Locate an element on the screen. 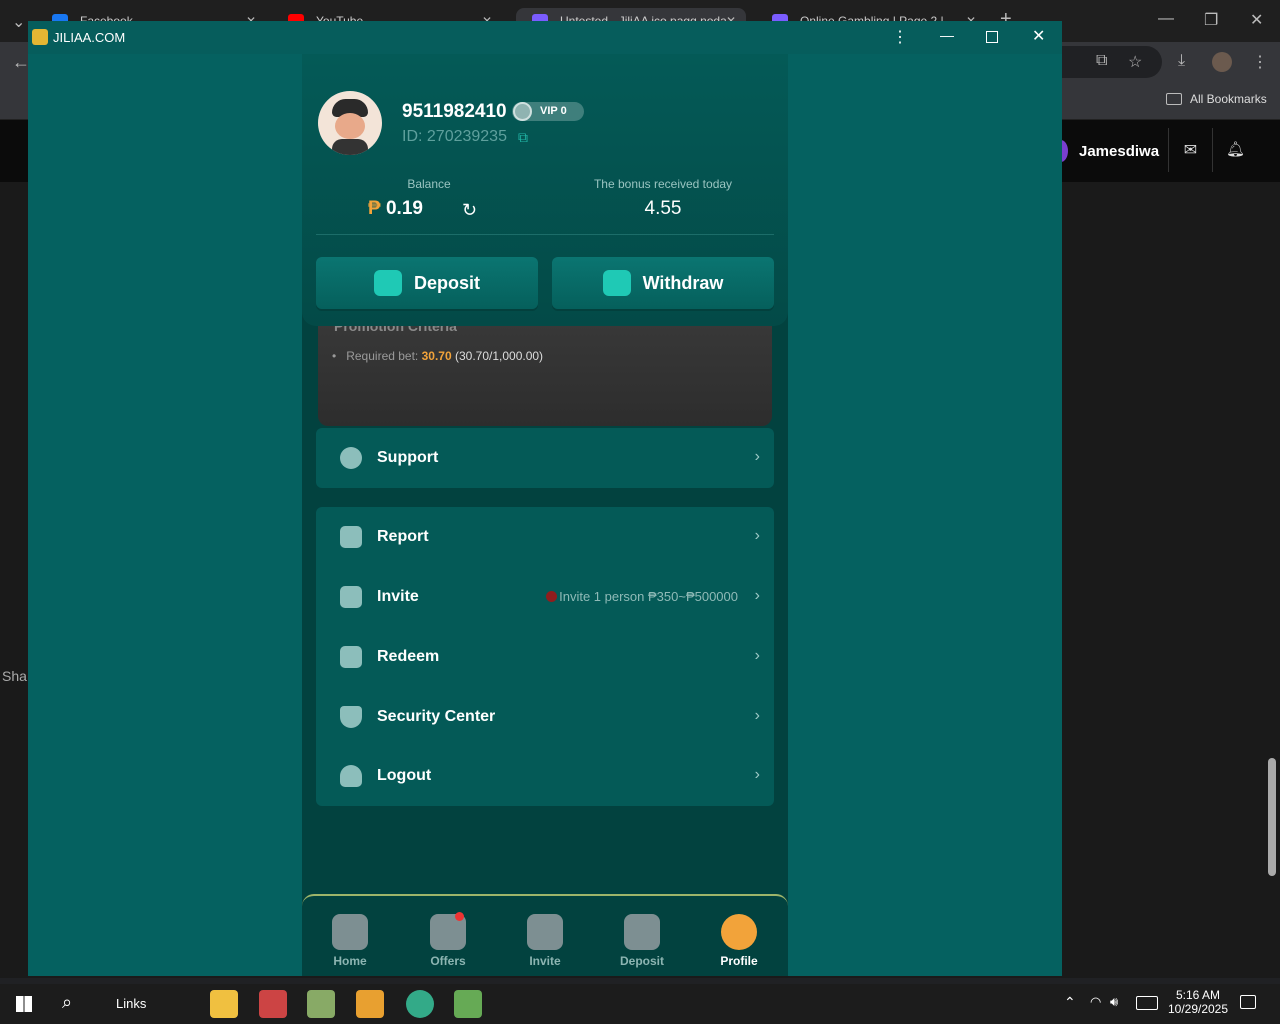  clock-time: 5:16 AM is located at coordinates (1198, 995).